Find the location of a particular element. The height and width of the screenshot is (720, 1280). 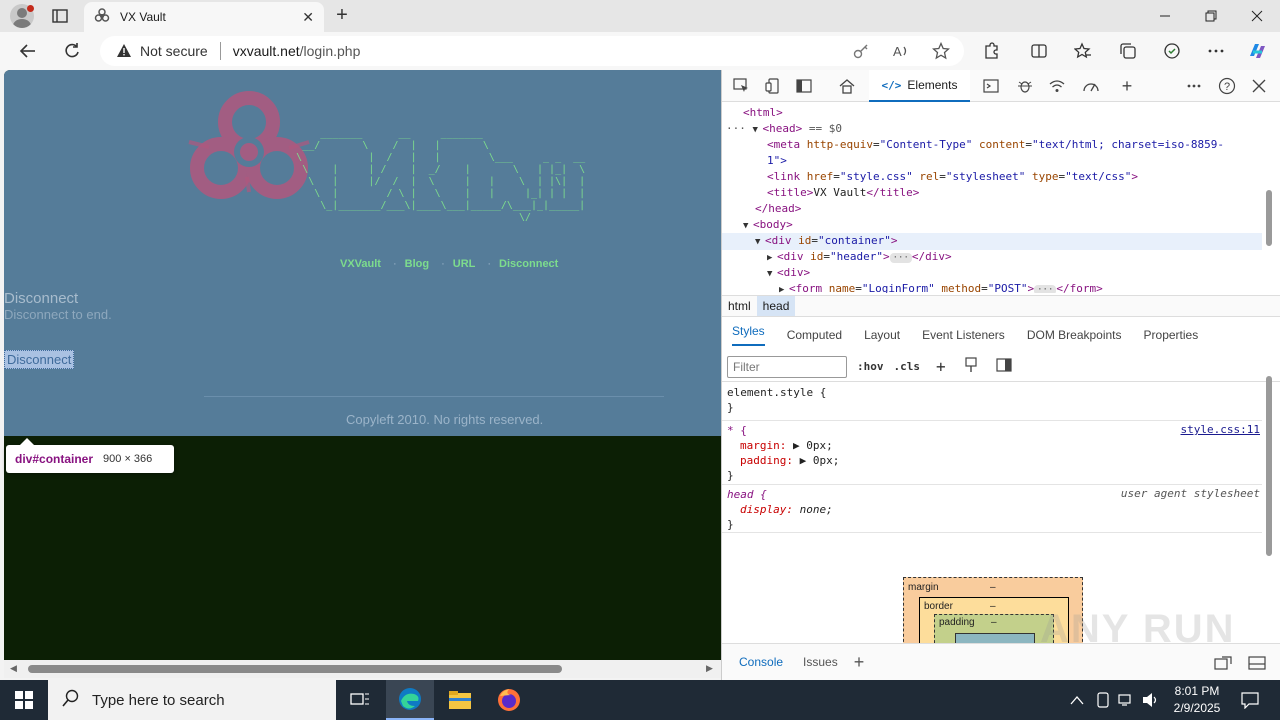

collections-icon is located at coordinates (1128, 51).